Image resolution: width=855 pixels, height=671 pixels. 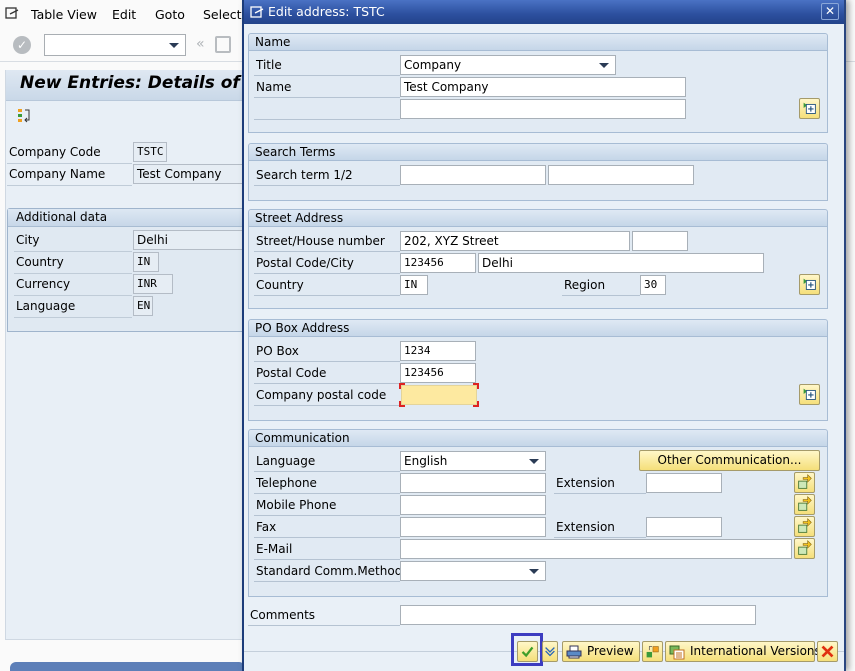 What do you see at coordinates (55, 152) in the screenshot?
I see `company-code-label: Company Code` at bounding box center [55, 152].